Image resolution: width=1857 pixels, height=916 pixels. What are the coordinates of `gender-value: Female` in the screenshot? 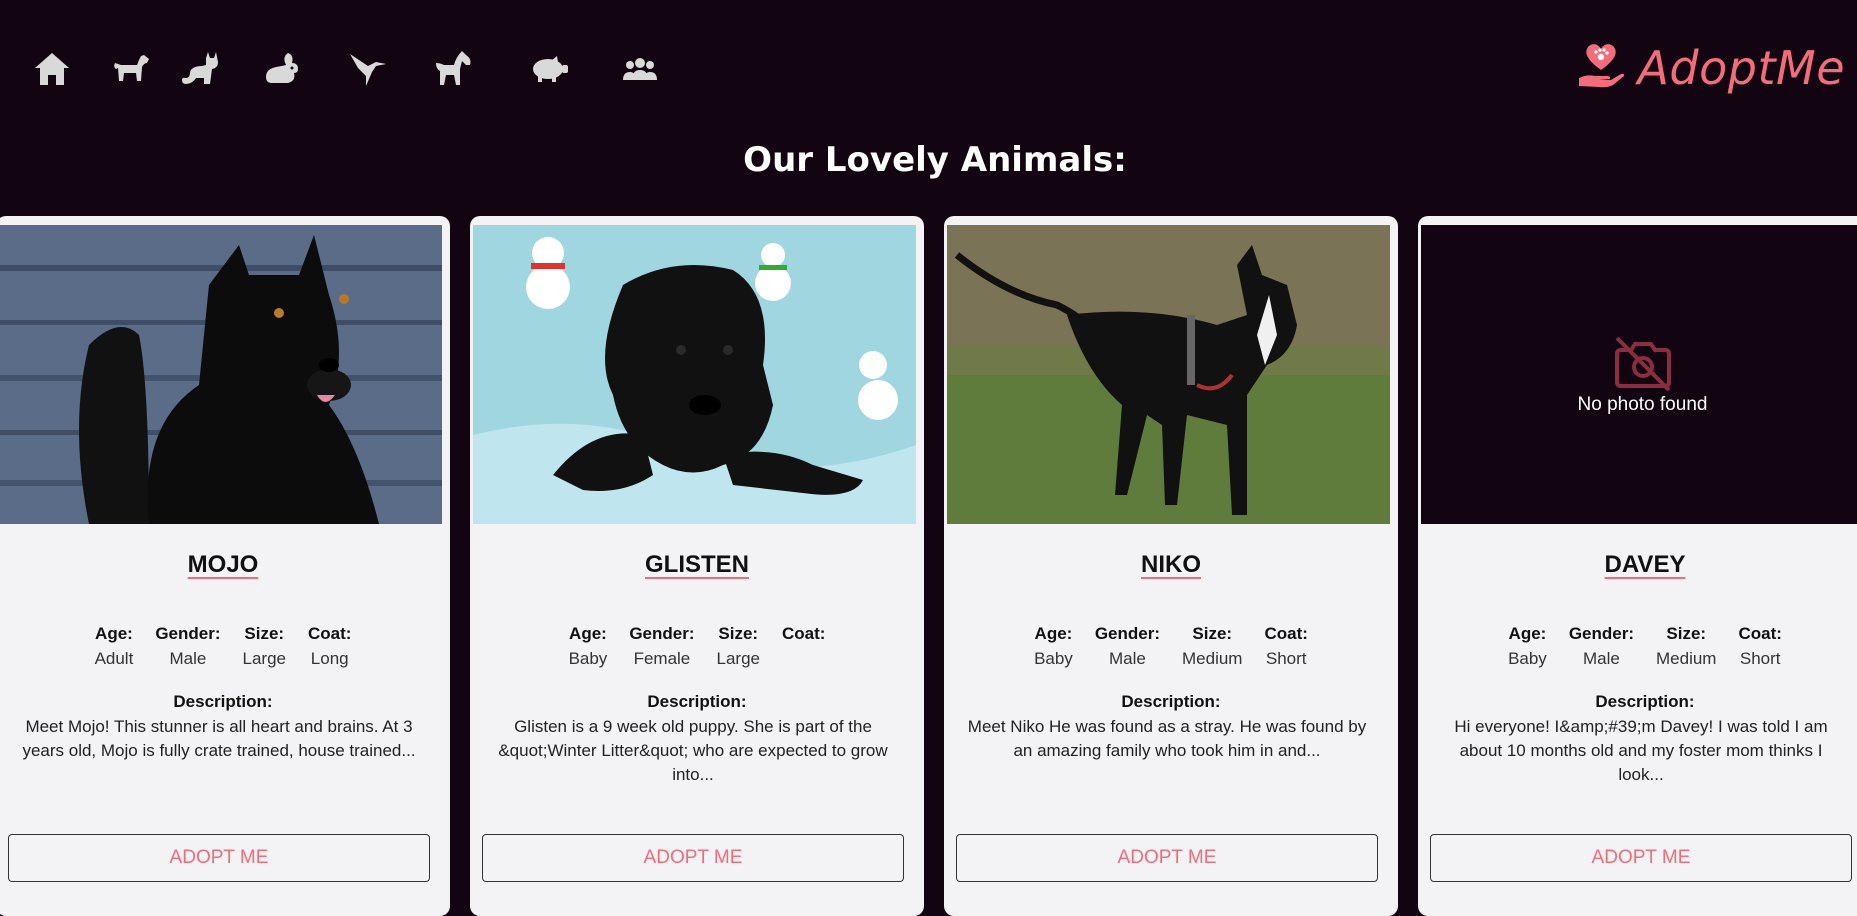 It's located at (662, 658).